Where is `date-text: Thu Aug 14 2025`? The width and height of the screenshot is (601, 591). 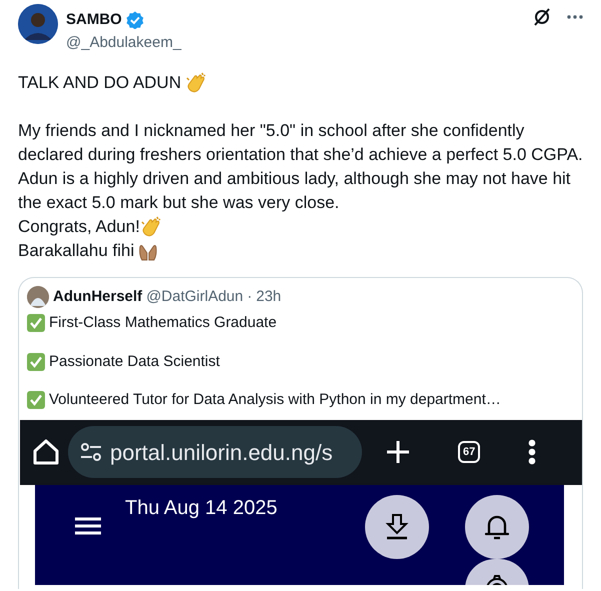
date-text: Thu Aug 14 2025 is located at coordinates (201, 508).